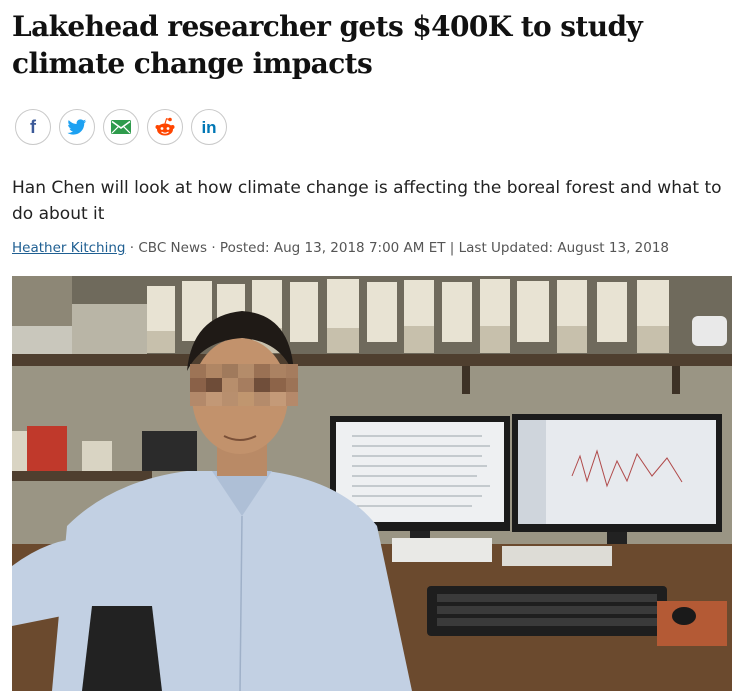  What do you see at coordinates (332, 248) in the screenshot?
I see `posted-date: Posted: Aug 13, 2018 7:00 AM ET` at bounding box center [332, 248].